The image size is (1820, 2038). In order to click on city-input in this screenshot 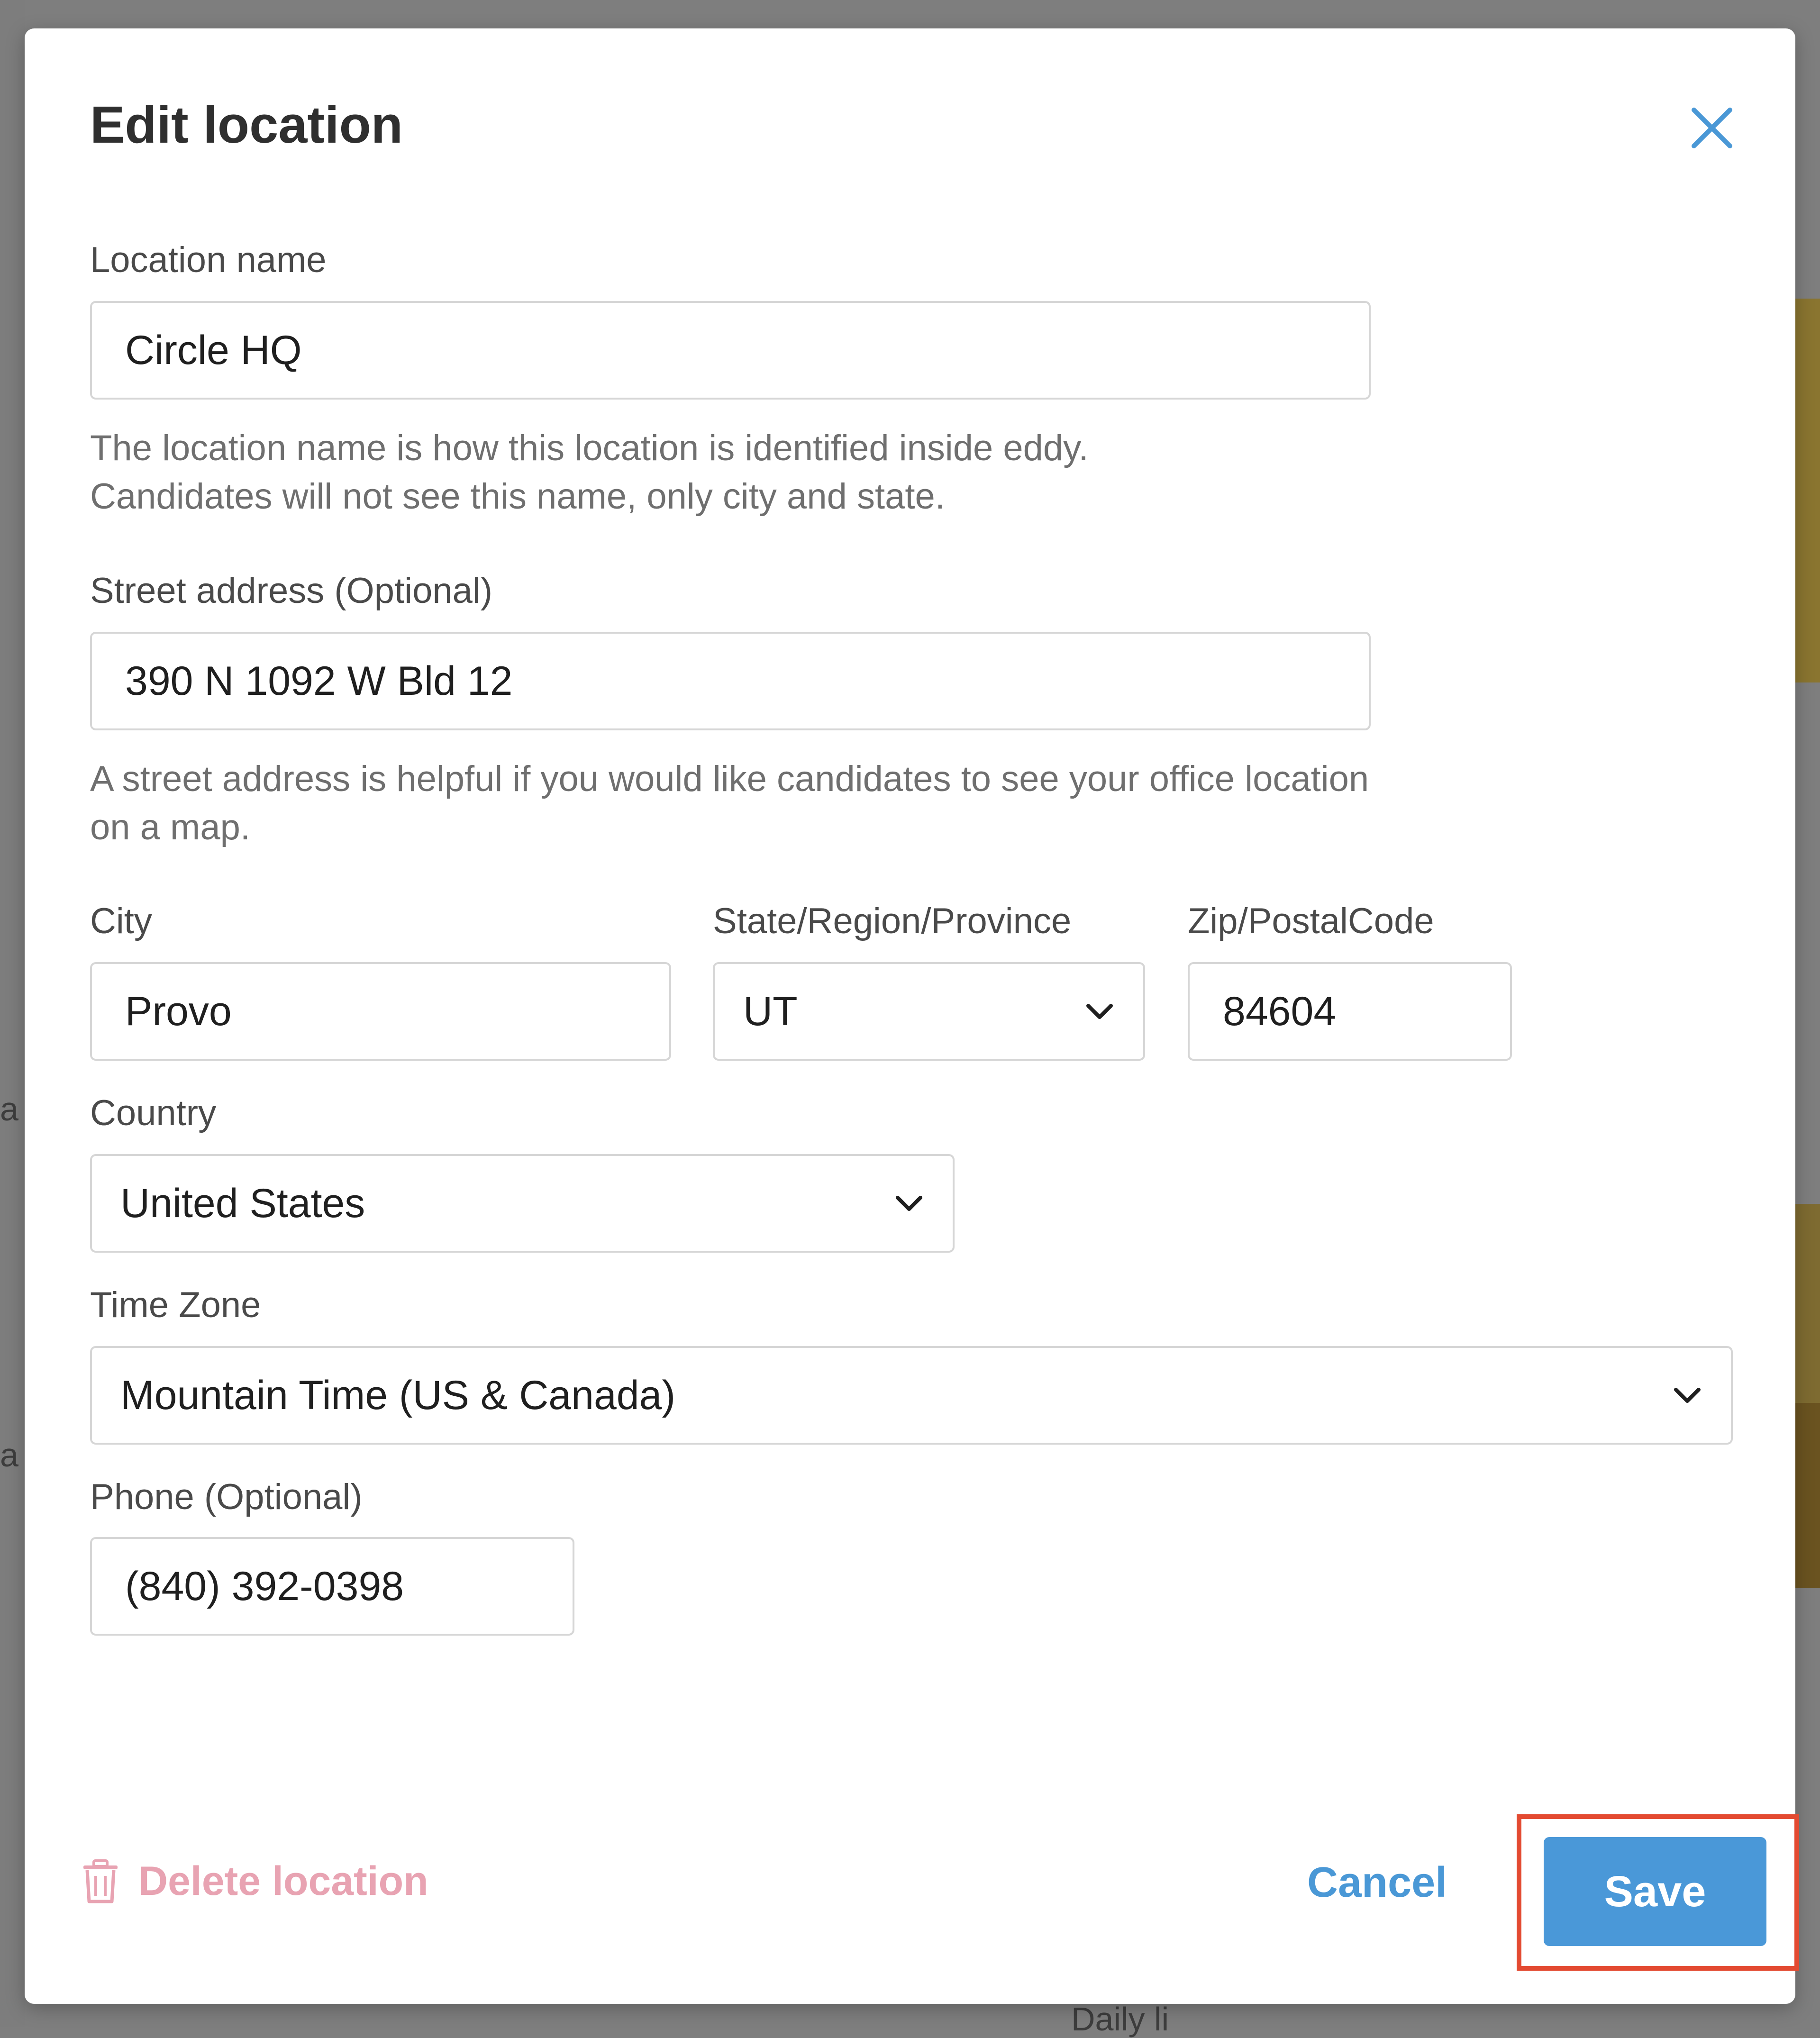, I will do `click(380, 1011)`.